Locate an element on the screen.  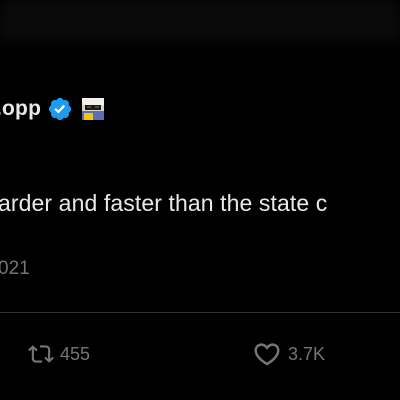
author-name: .opp is located at coordinates (20, 109).